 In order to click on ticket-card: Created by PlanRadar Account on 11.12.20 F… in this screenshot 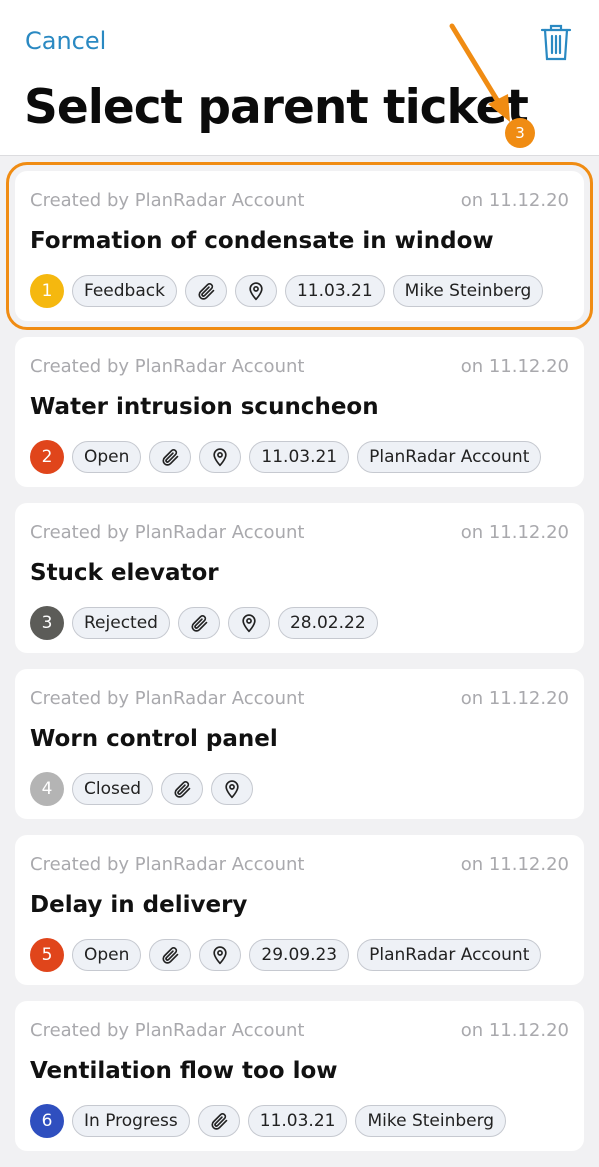, I will do `click(299, 246)`.